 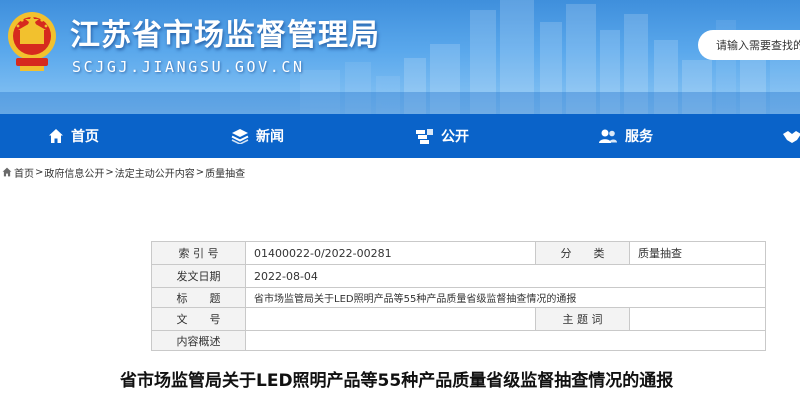 What do you see at coordinates (397, 381) in the screenshot?
I see `article-title: 省市场监管局关于LED照明产品等55种产品质量省级监督抽查情况的通报` at bounding box center [397, 381].